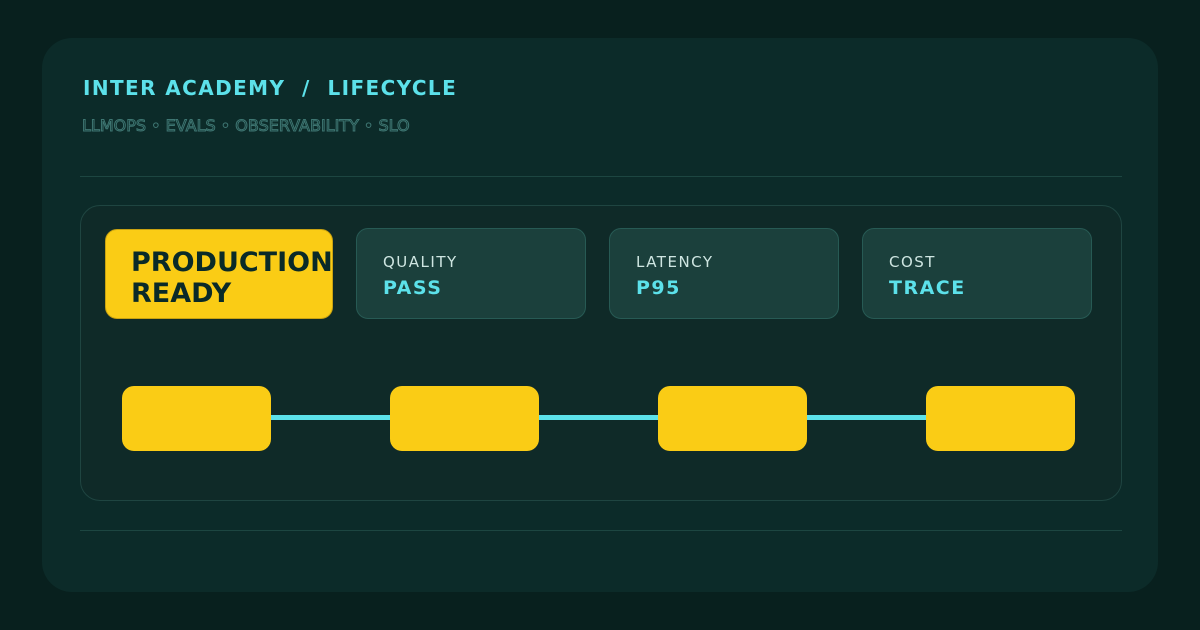 The width and height of the screenshot is (1200, 630). What do you see at coordinates (420, 262) in the screenshot?
I see `stat-label: QUALITY` at bounding box center [420, 262].